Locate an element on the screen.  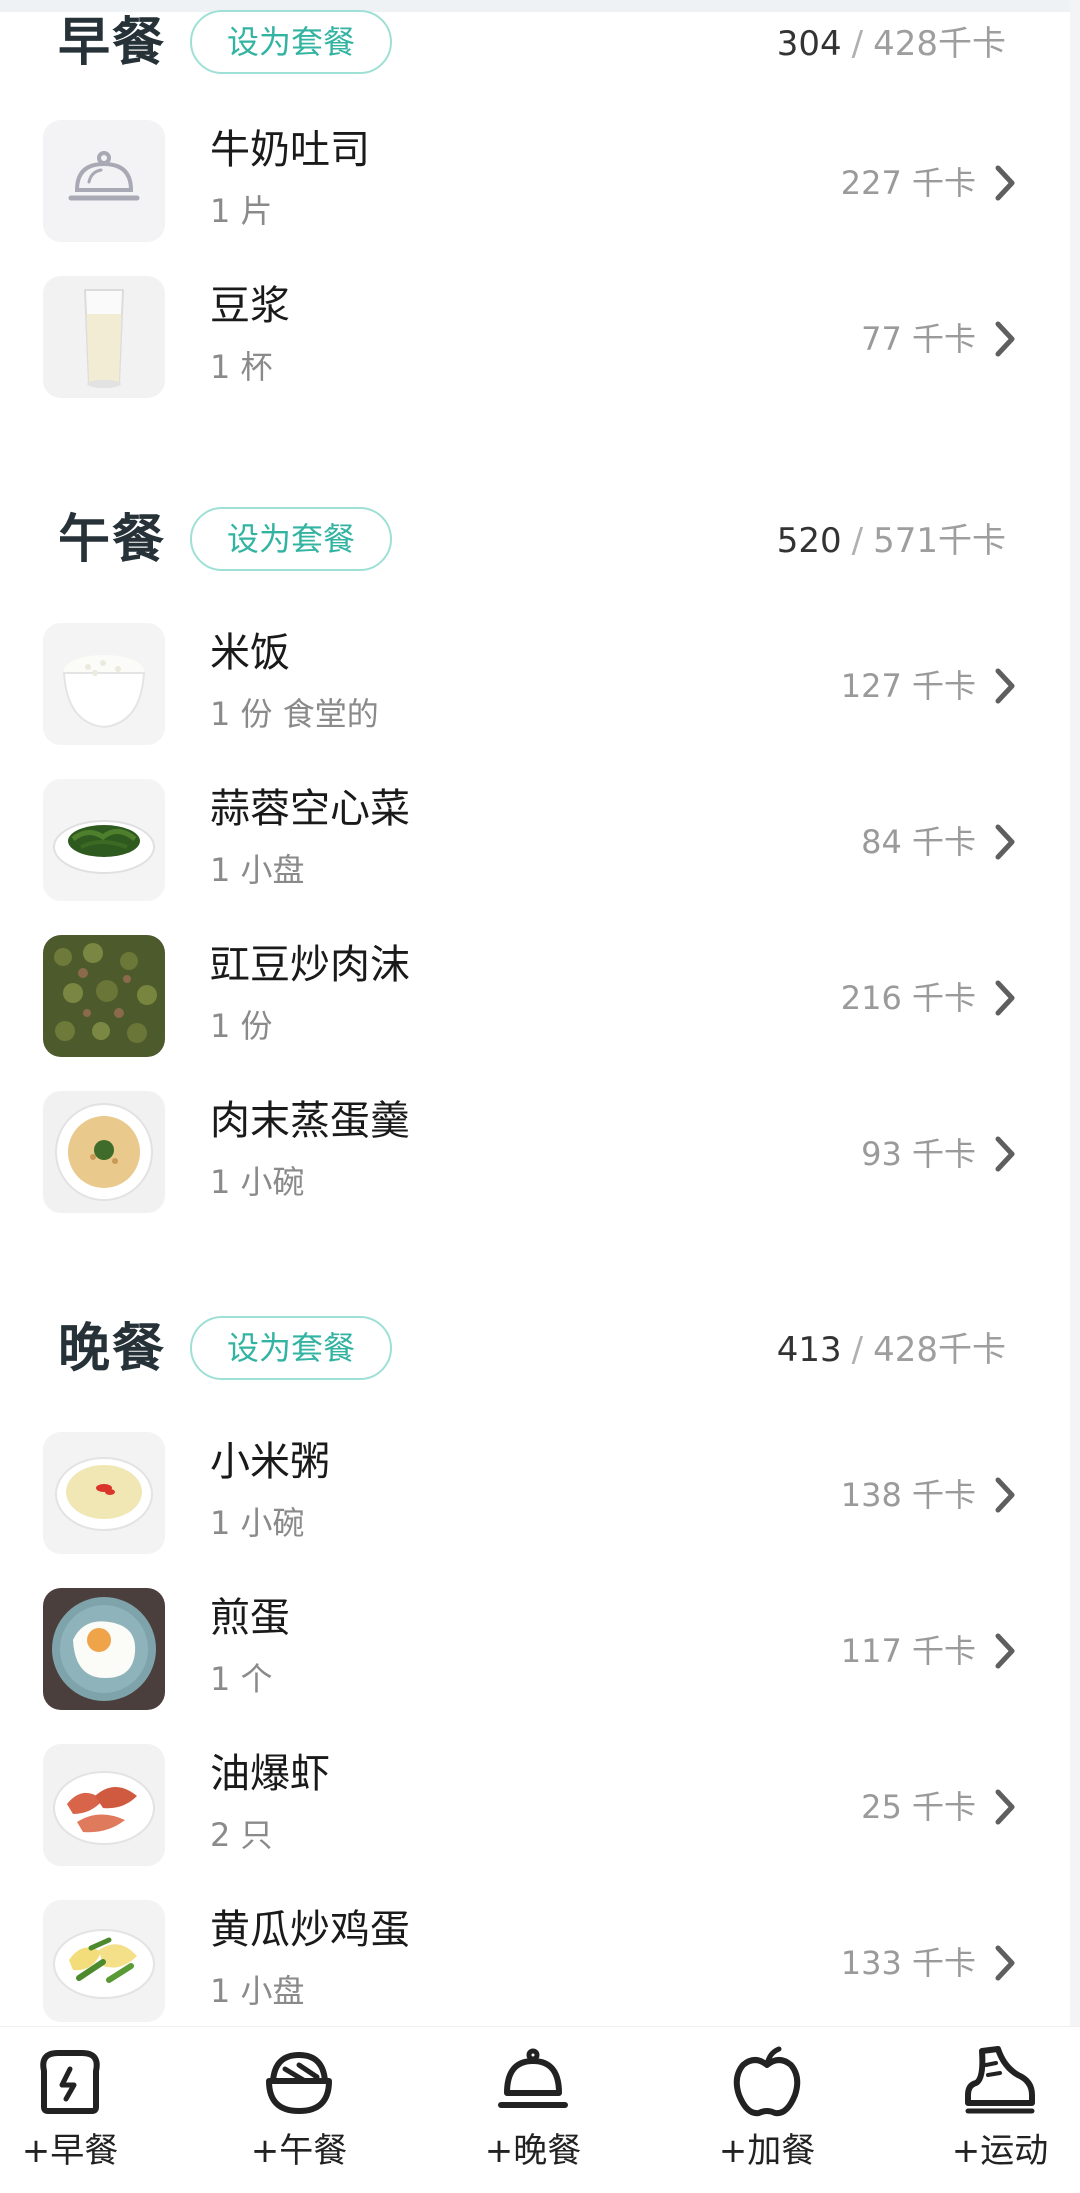
food-calories: 127 千卡 is located at coordinates (908, 686).